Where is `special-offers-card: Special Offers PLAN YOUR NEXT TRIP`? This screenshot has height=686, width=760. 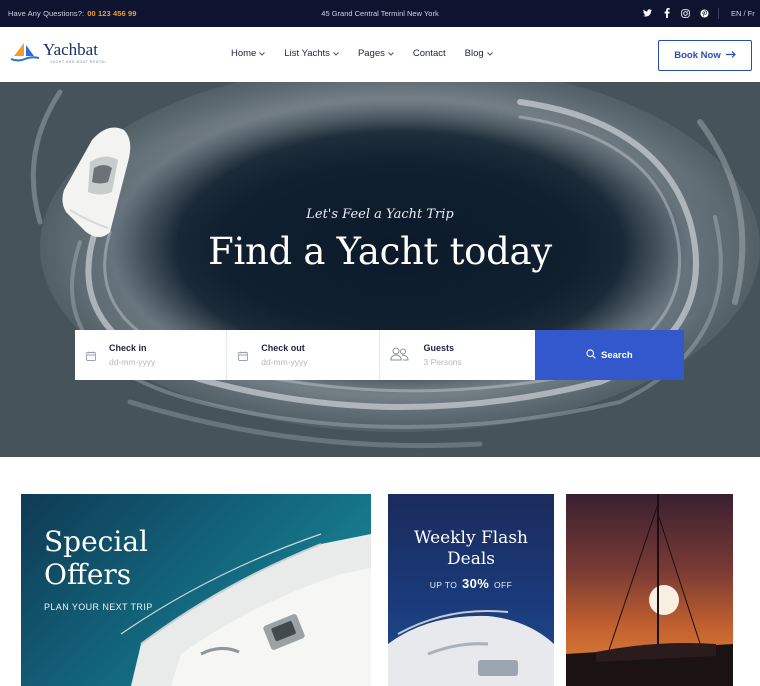
special-offers-card: Special Offers PLAN YOUR NEXT TRIP is located at coordinates (196, 590).